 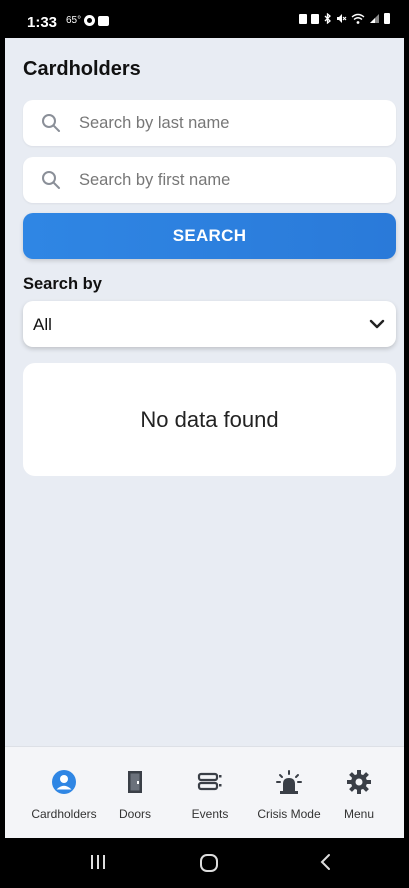 I want to click on status-left-icons: 65°, so click(x=88, y=20).